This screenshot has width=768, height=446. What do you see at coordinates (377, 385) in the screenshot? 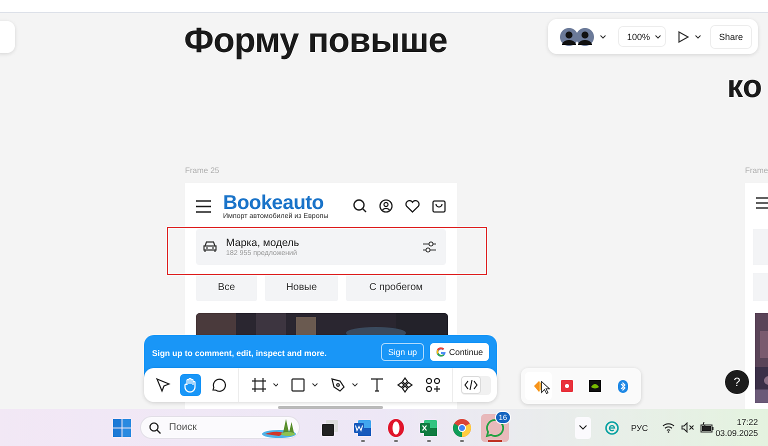
I see `text-icon` at bounding box center [377, 385].